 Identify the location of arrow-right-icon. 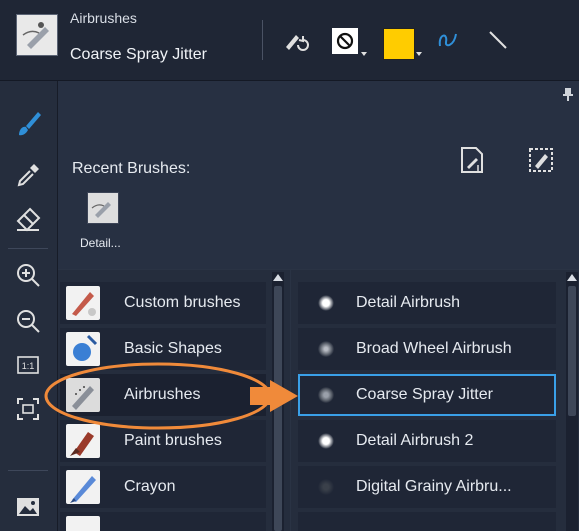
(274, 396).